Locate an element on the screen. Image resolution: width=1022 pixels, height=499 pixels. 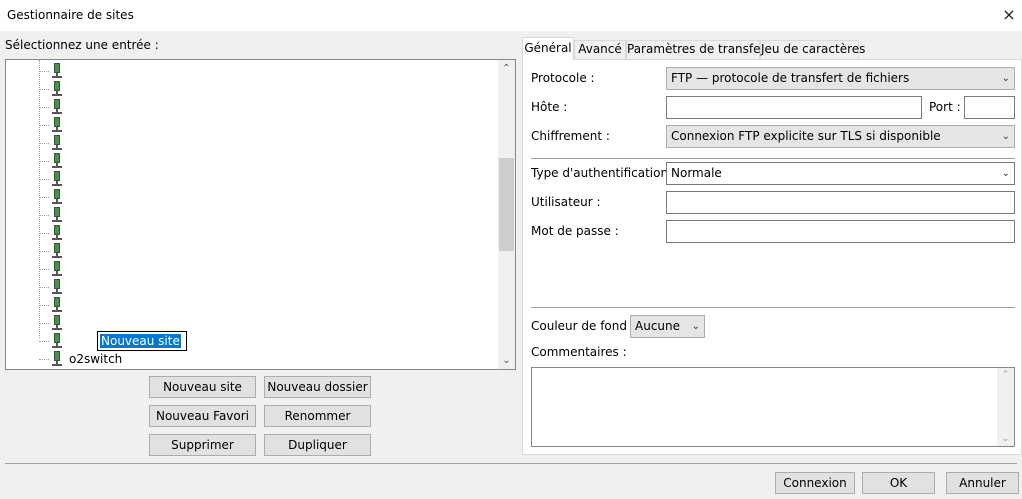
rename-site-value: Nouveau site is located at coordinates (140, 341).